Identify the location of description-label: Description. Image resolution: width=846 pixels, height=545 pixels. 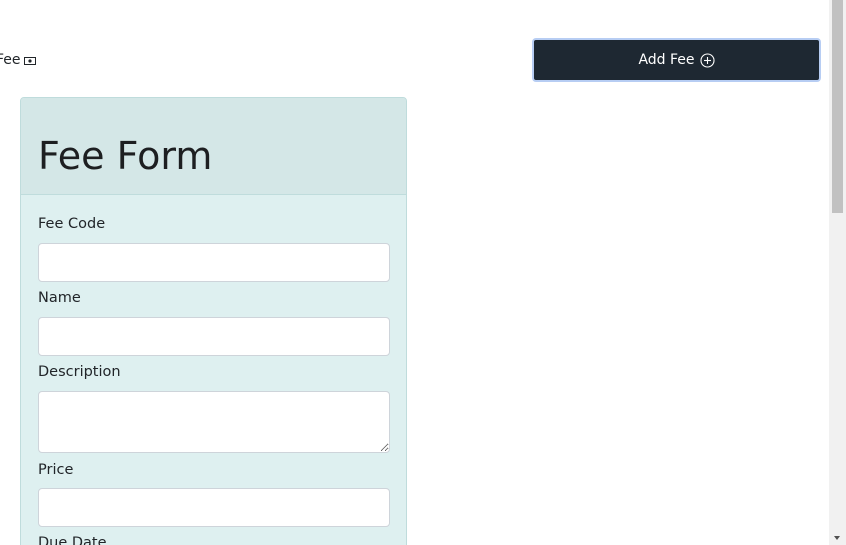
(79, 372).